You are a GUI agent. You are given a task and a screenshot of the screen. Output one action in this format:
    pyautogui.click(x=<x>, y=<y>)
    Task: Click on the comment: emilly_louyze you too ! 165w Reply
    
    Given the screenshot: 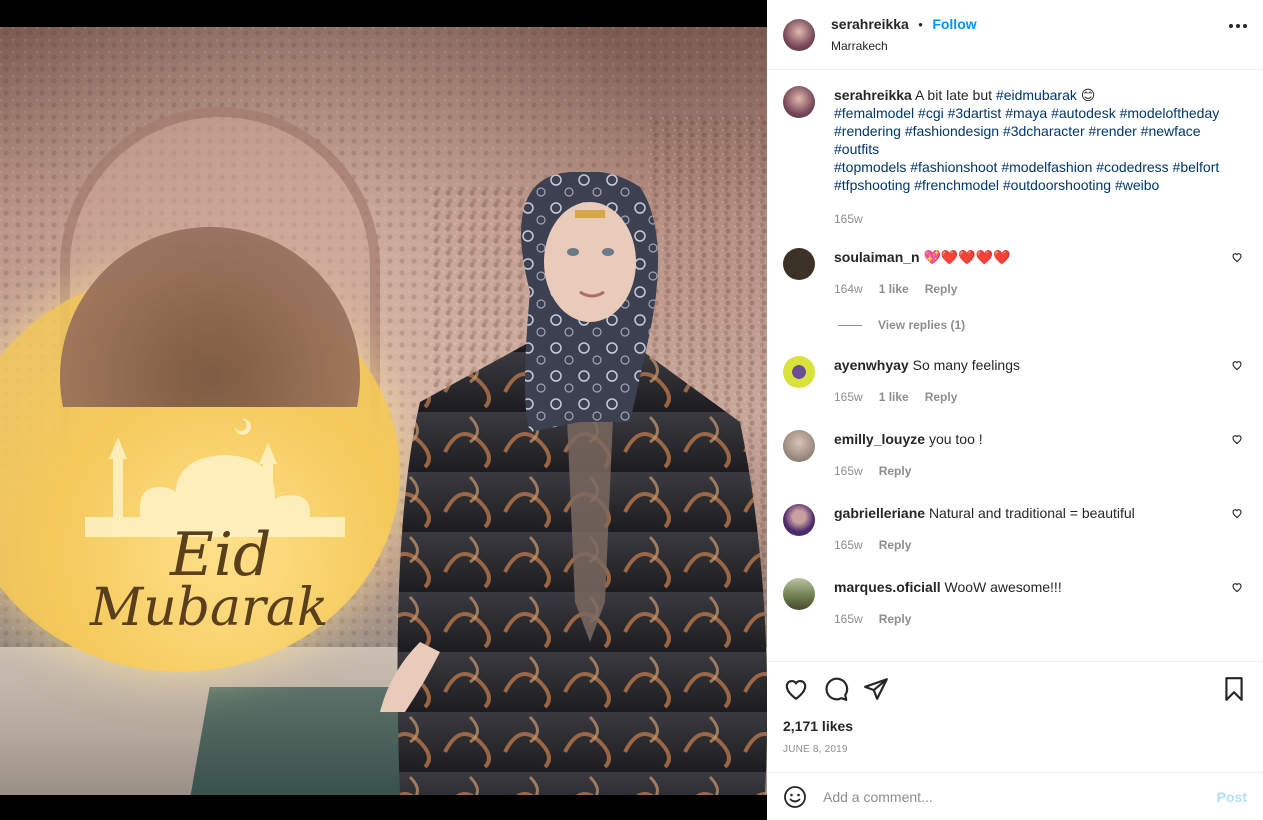 What is the action you would take?
    pyautogui.click(x=1018, y=455)
    